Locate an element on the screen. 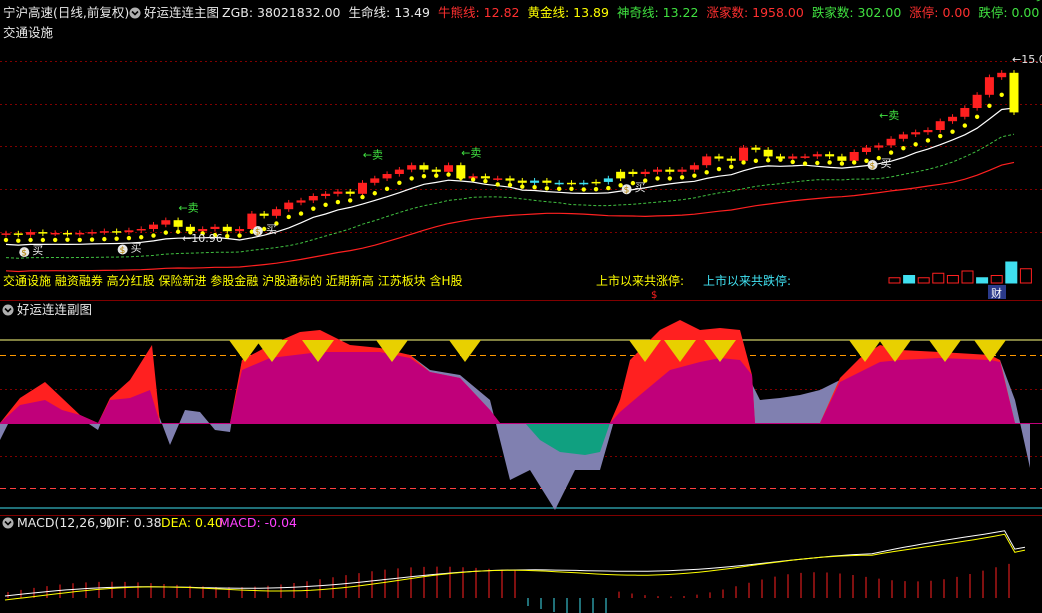 The height and width of the screenshot is (613, 1042). readout-7: 涨停: 0.00 is located at coordinates (939, 12).